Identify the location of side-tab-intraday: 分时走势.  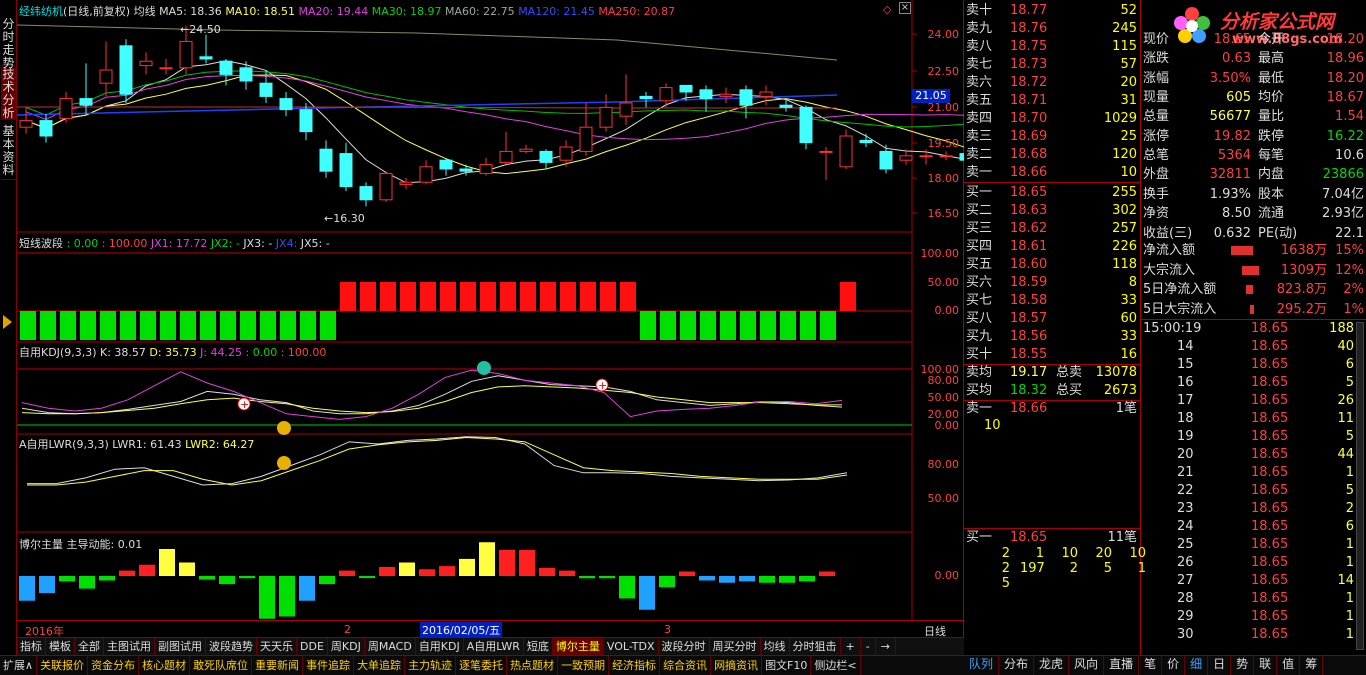
(8, 44).